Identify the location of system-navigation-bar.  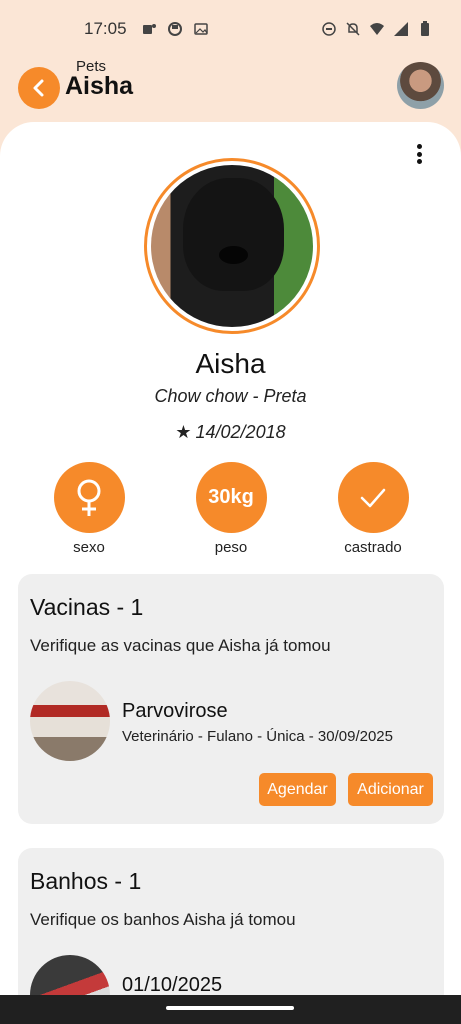
(230, 1009).